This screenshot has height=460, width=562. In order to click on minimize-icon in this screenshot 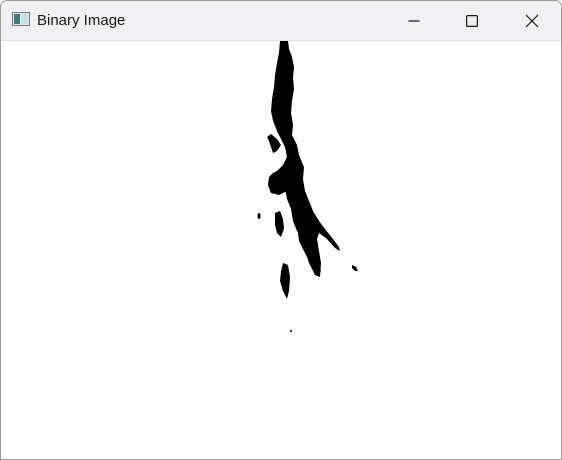, I will do `click(414, 20)`.